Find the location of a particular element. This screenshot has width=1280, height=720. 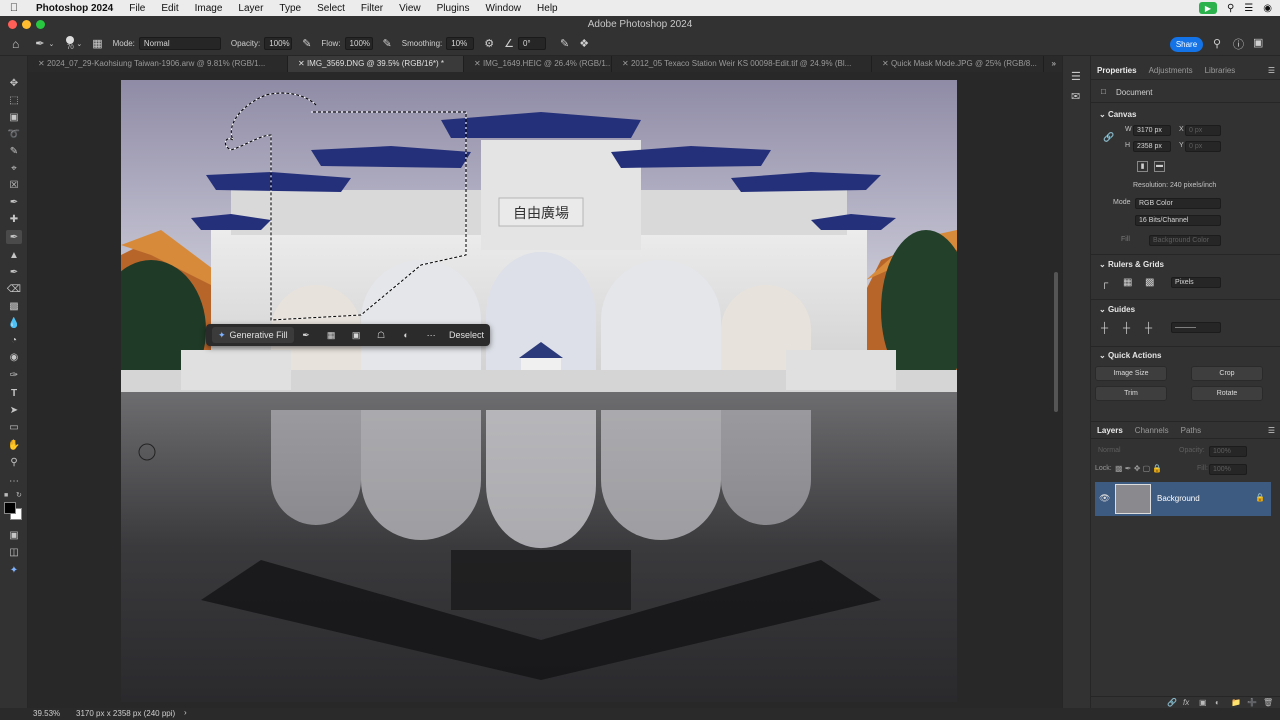

search-icon: ⚲ is located at coordinates (1230, 8).